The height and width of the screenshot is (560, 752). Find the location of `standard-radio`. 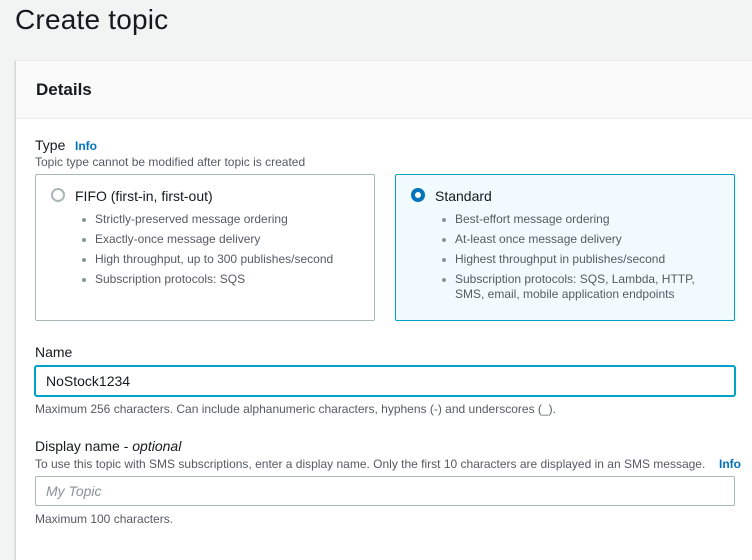

standard-radio is located at coordinates (418, 195).